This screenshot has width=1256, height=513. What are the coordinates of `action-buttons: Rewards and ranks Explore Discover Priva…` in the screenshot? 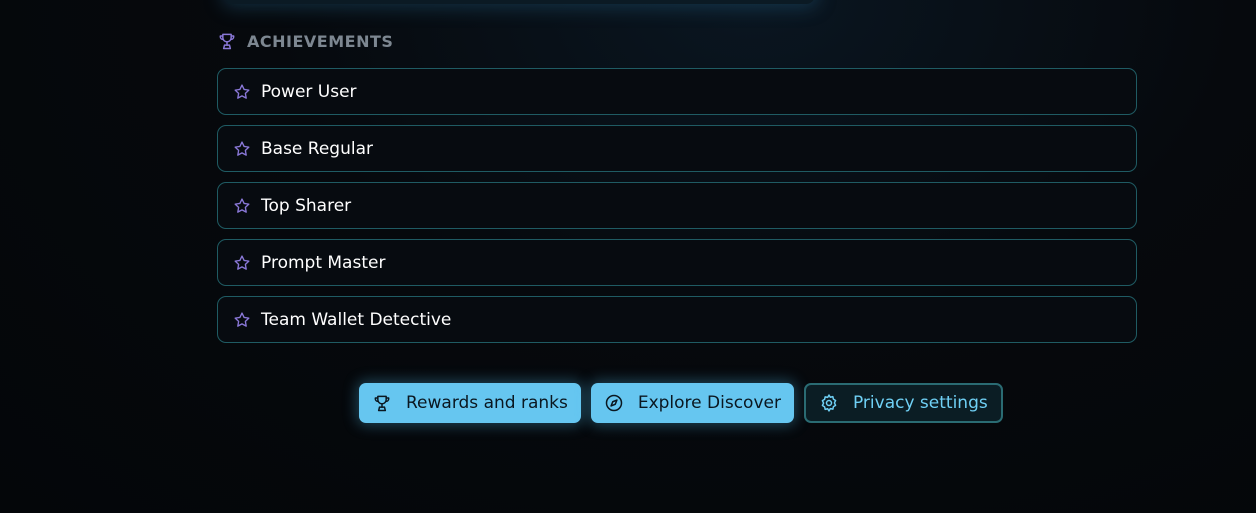 It's located at (681, 403).